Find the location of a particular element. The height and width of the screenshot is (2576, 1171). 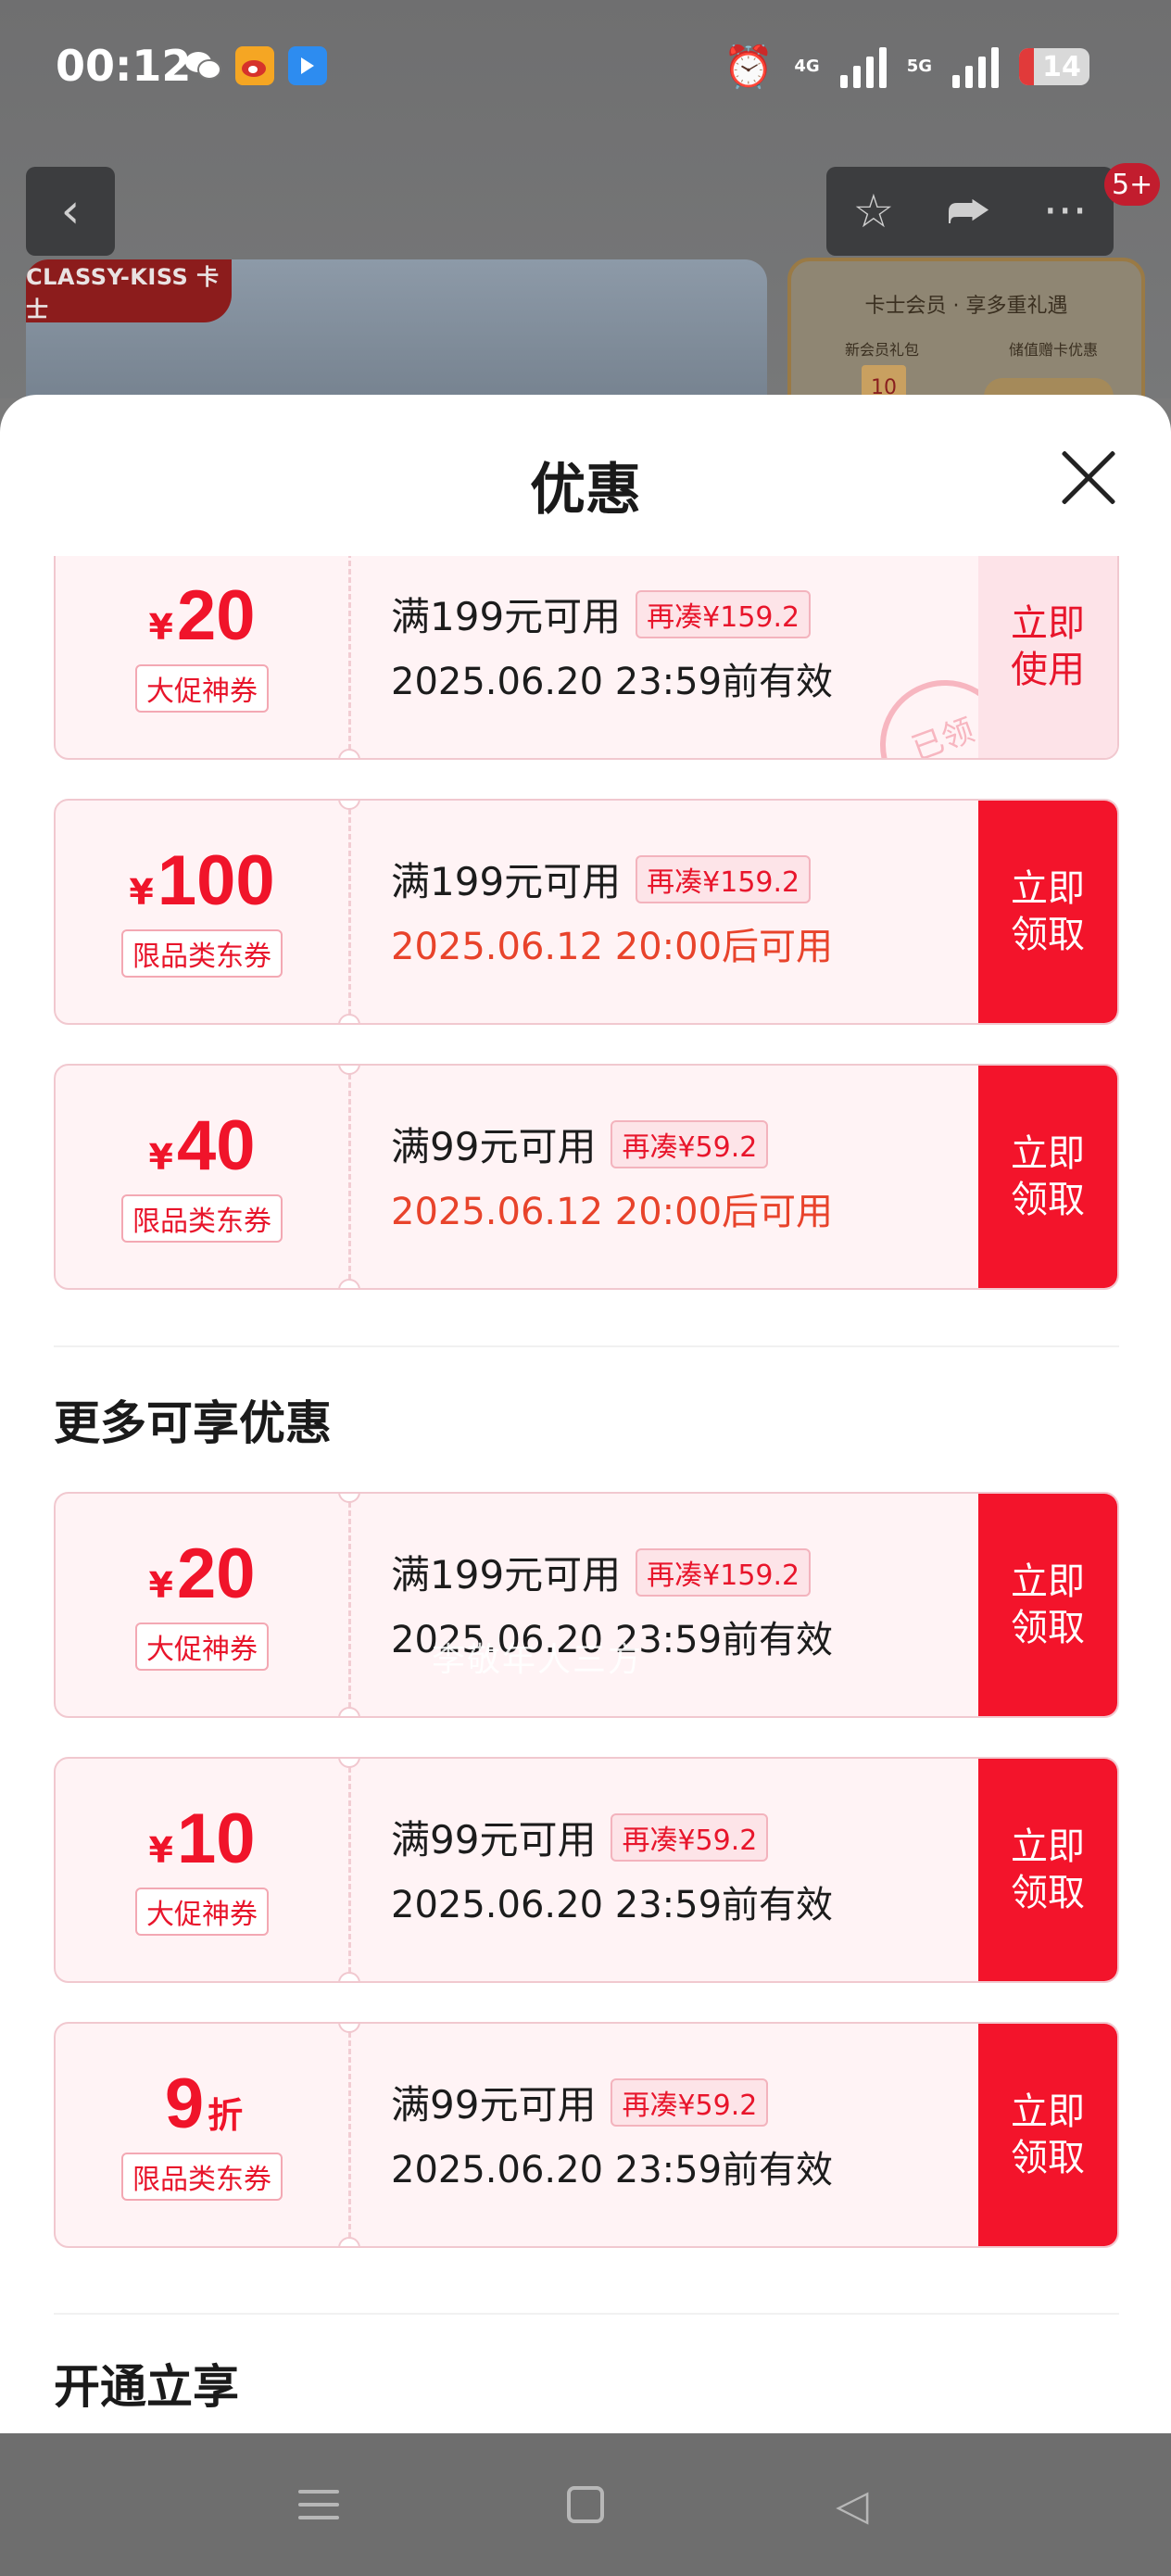

amount-value: 9 is located at coordinates (185, 2104).